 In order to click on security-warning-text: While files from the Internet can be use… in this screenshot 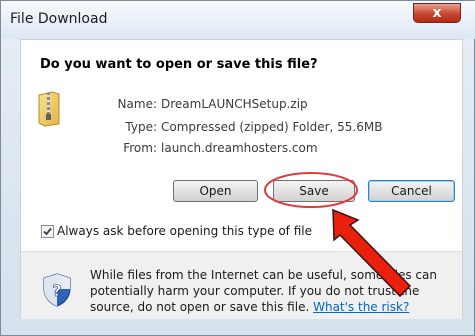, I will do `click(273, 291)`.